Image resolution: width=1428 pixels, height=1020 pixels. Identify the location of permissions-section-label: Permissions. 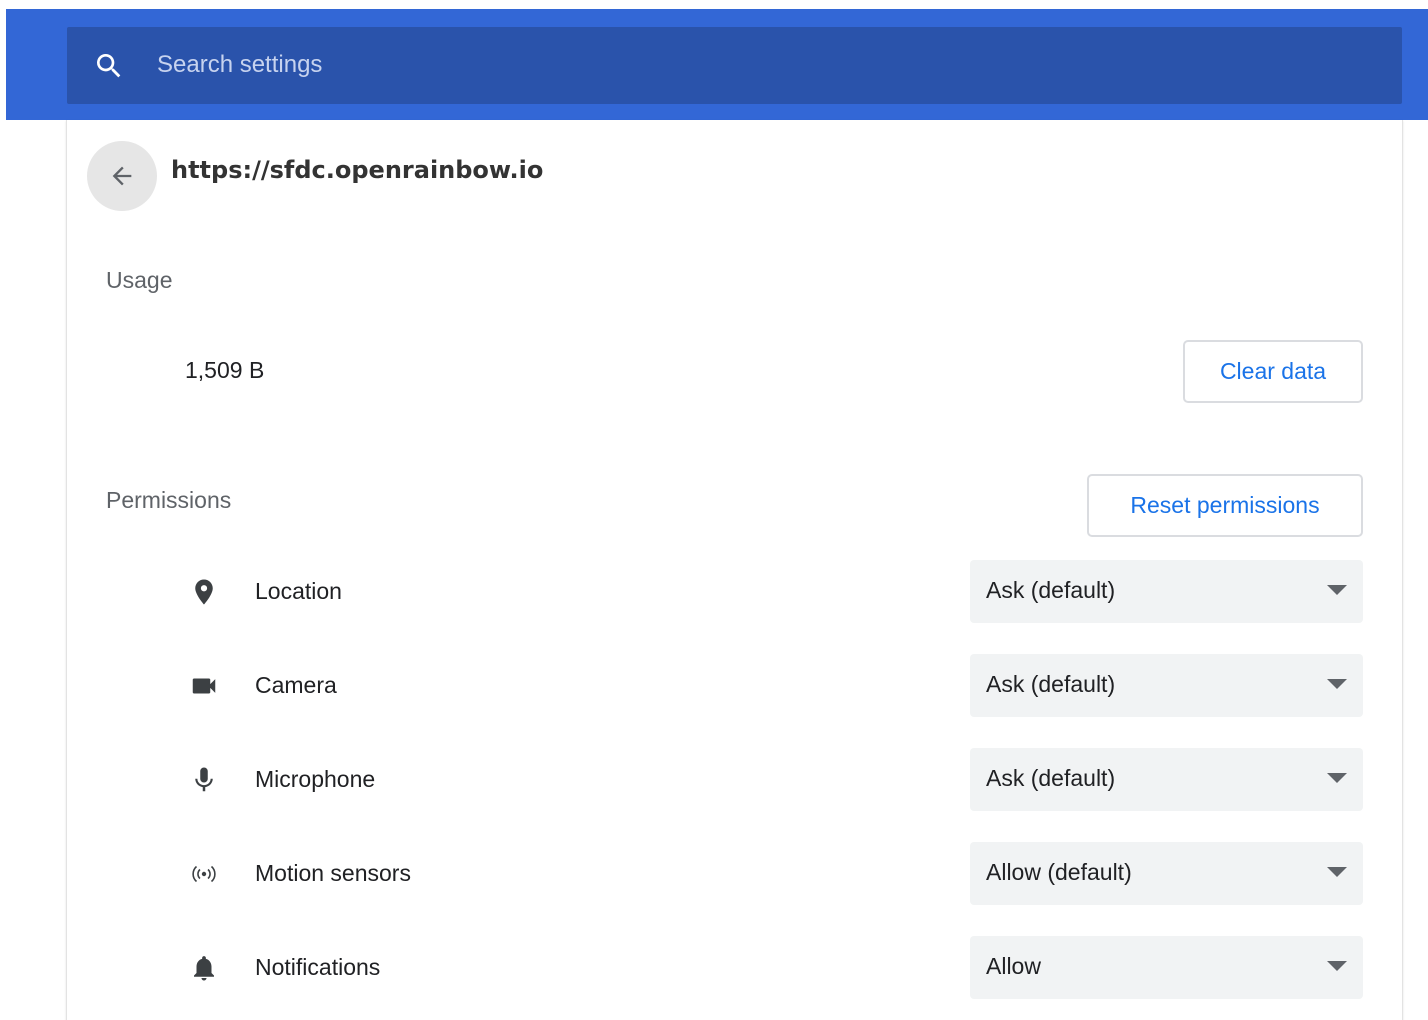
(169, 500).